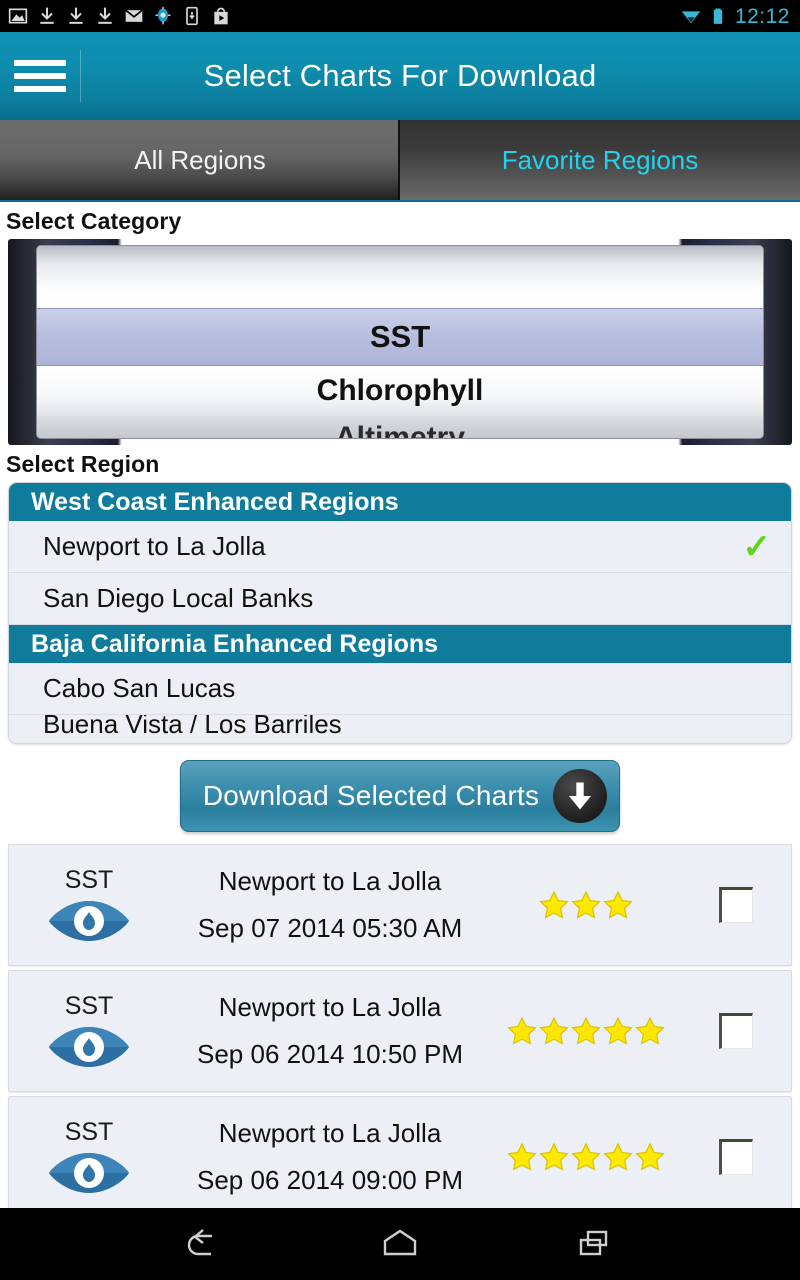 The width and height of the screenshot is (800, 1280). Describe the element at coordinates (330, 1180) in the screenshot. I see `chart-date-label: Sep 06 2014 09:00 PM` at that location.